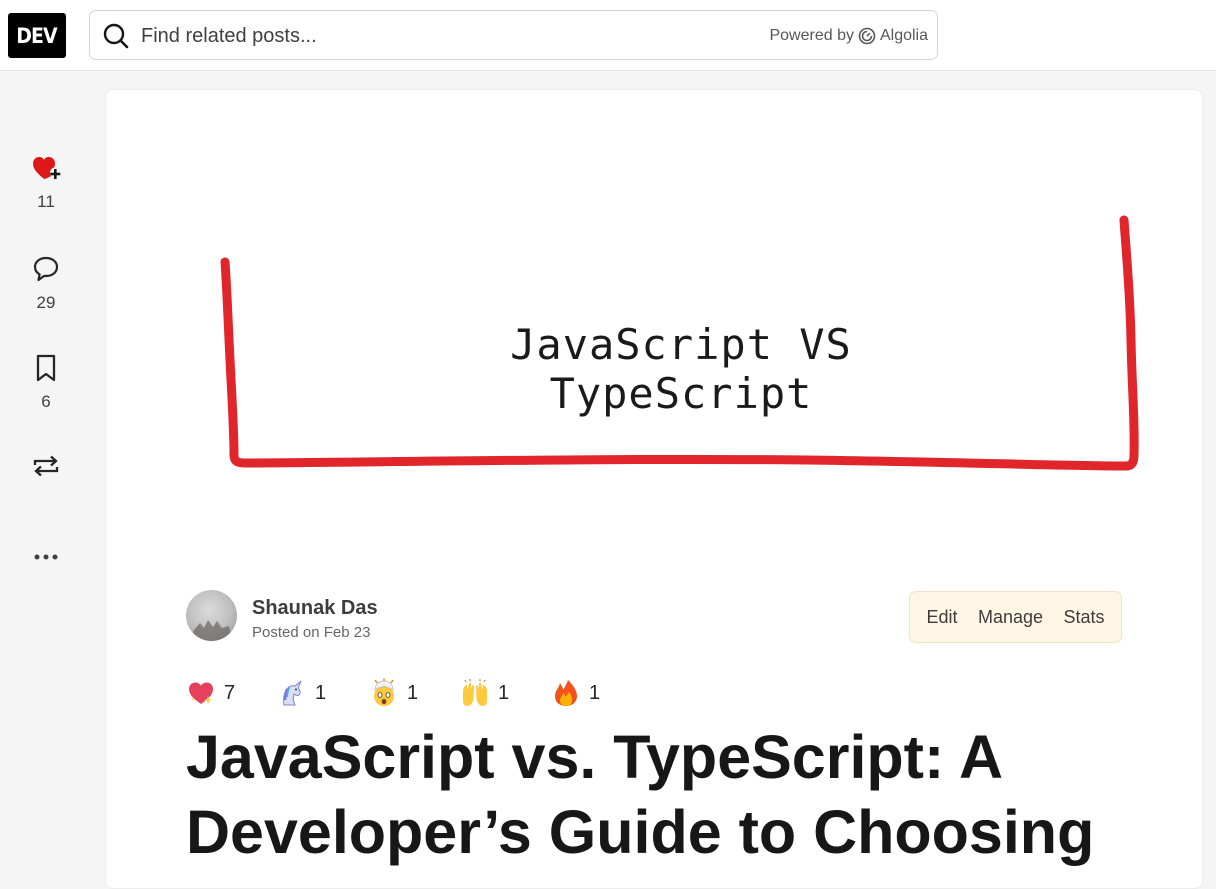  What do you see at coordinates (46, 302) in the screenshot?
I see `comments-count: 29` at bounding box center [46, 302].